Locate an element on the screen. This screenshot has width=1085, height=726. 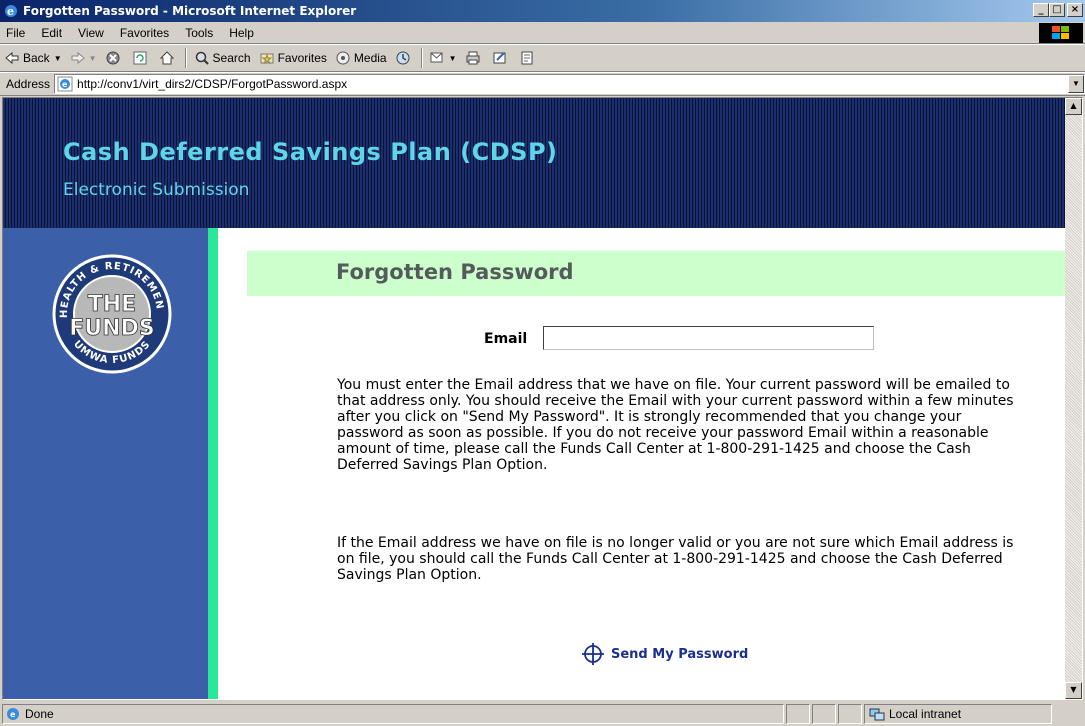
printer-icon is located at coordinates (473, 58).